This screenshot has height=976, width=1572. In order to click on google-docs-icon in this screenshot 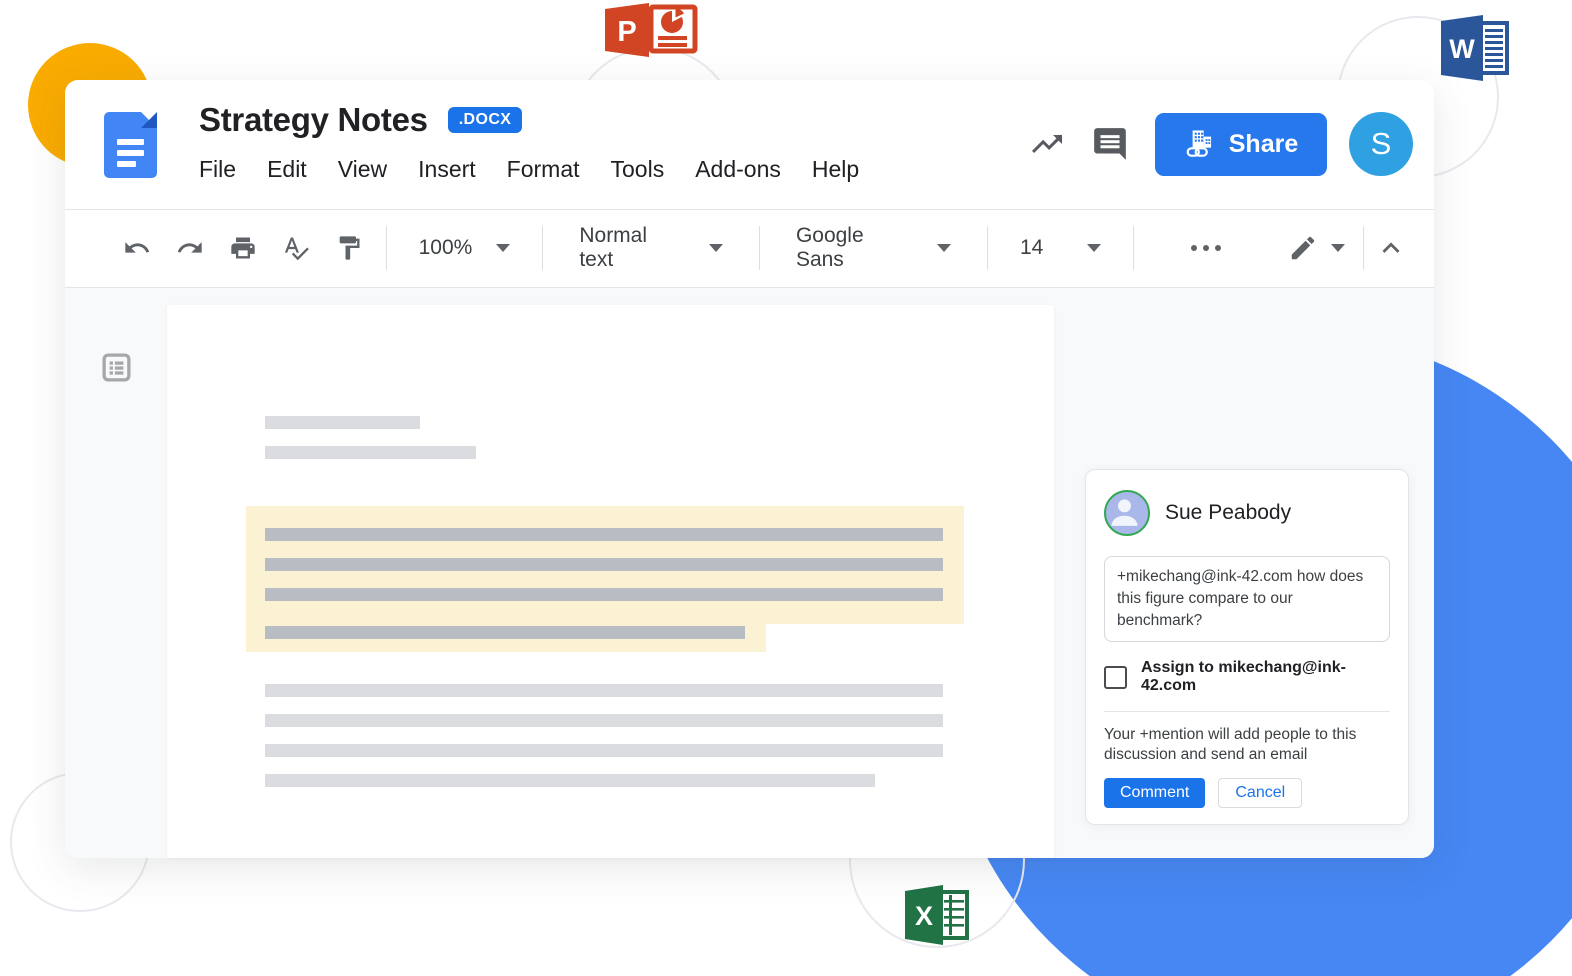, I will do `click(130, 145)`.